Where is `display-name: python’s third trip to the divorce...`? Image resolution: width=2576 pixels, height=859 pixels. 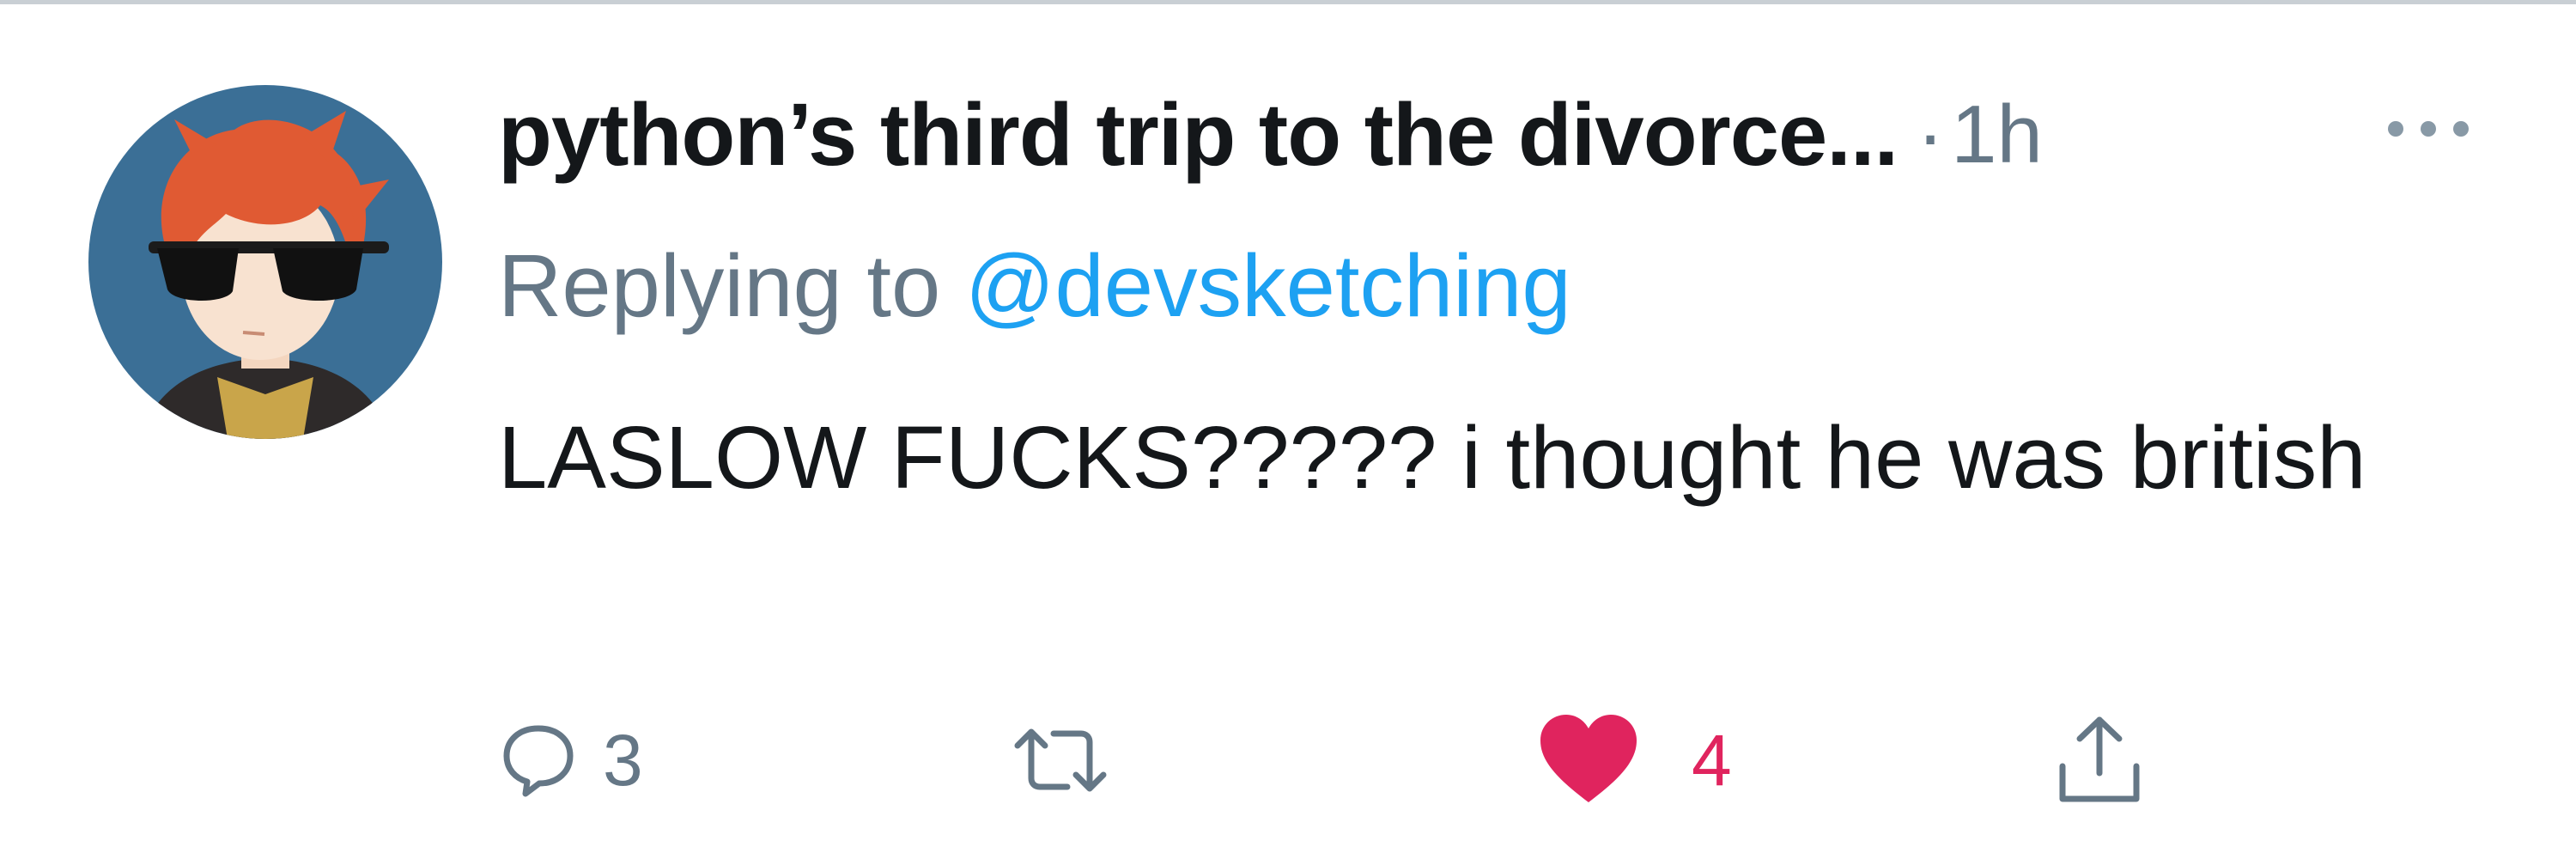 display-name: python’s third trip to the divorce... is located at coordinates (1199, 135).